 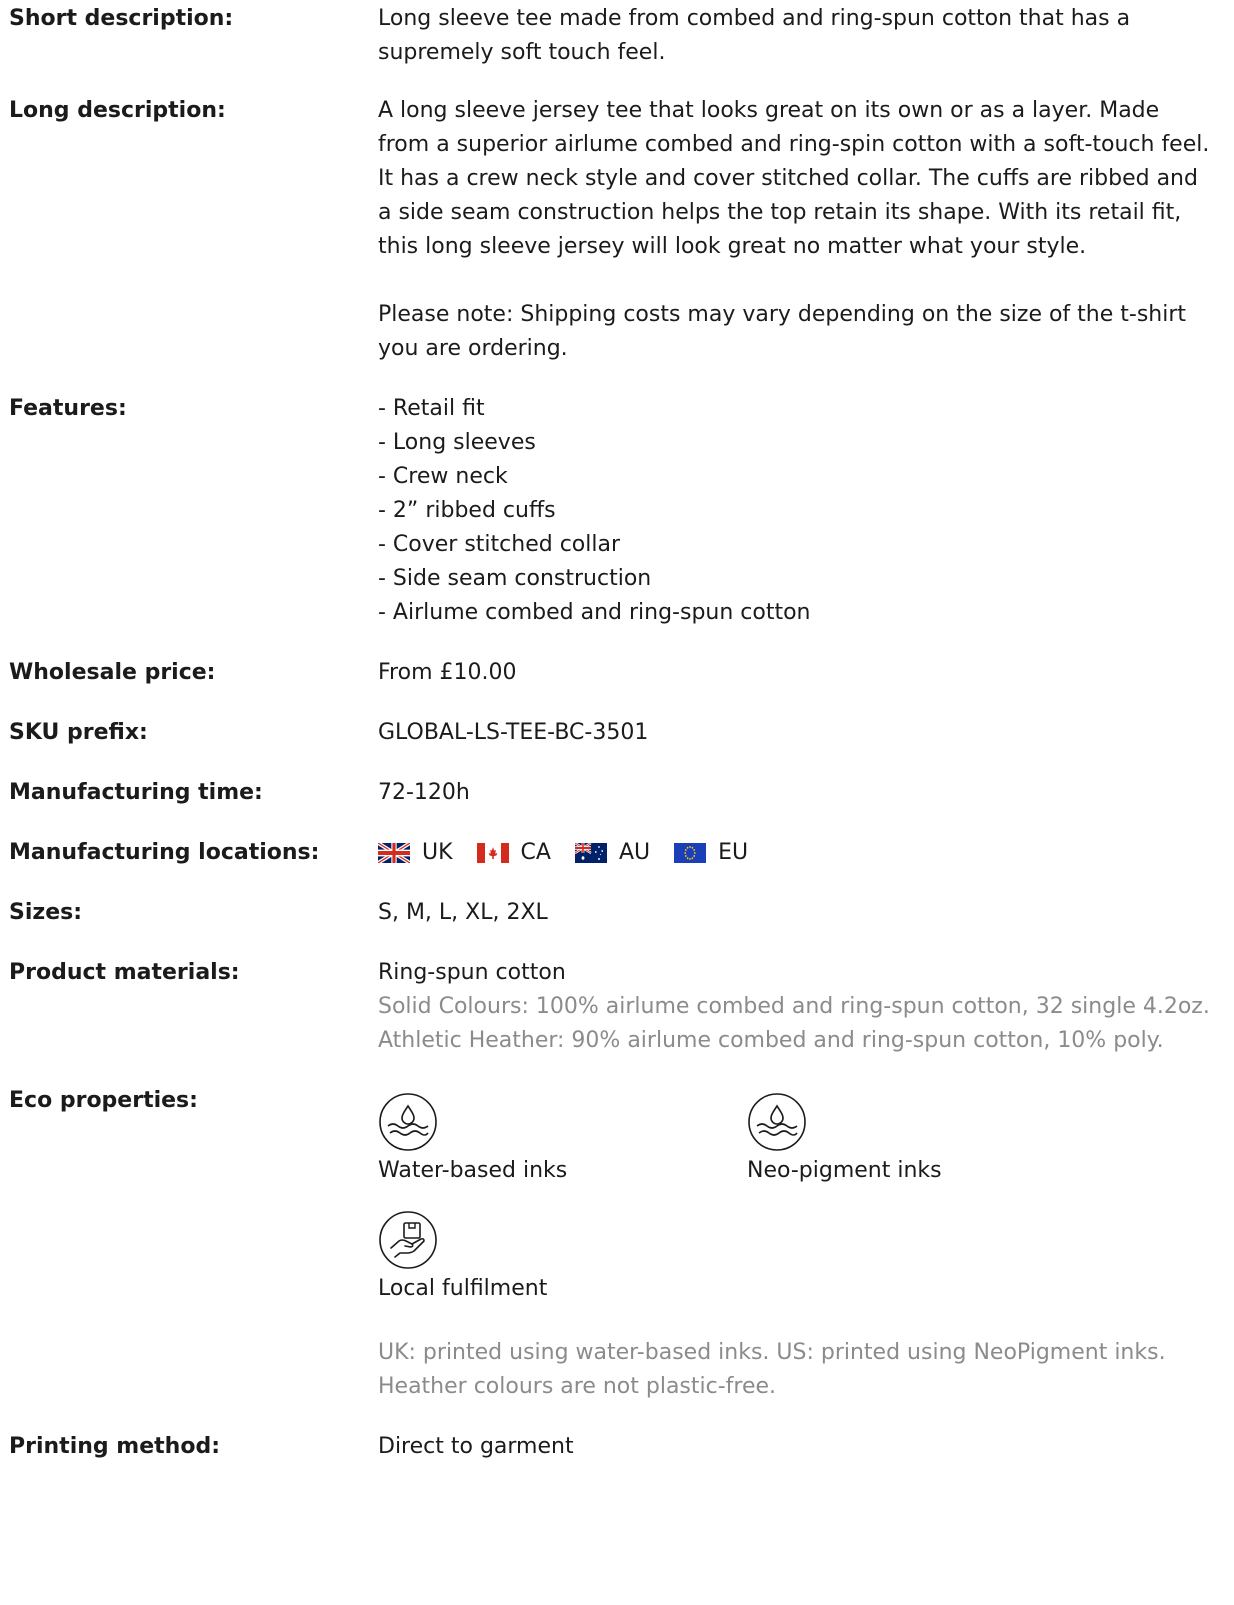 What do you see at coordinates (443, 476) in the screenshot?
I see `feature-item: - Crew neck` at bounding box center [443, 476].